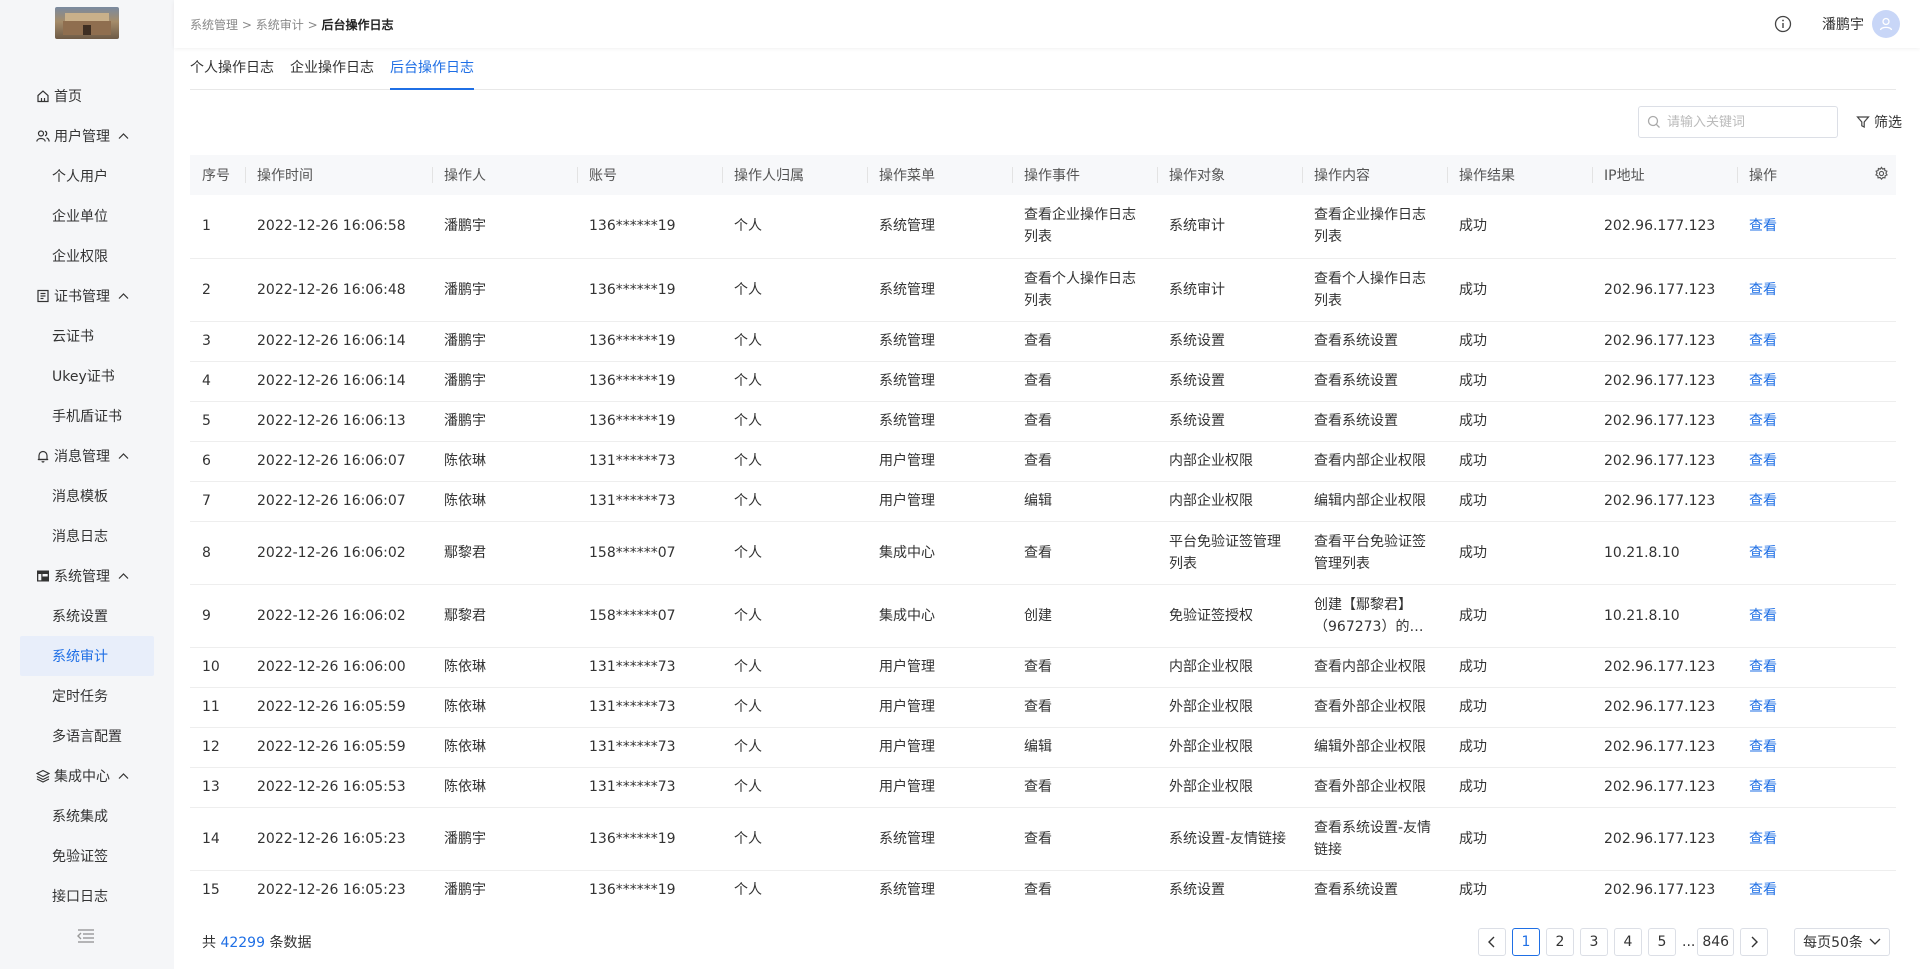 This screenshot has width=1920, height=969. Describe the element at coordinates (82, 457) in the screenshot. I see `sidebar-item-label: 消息管理` at that location.